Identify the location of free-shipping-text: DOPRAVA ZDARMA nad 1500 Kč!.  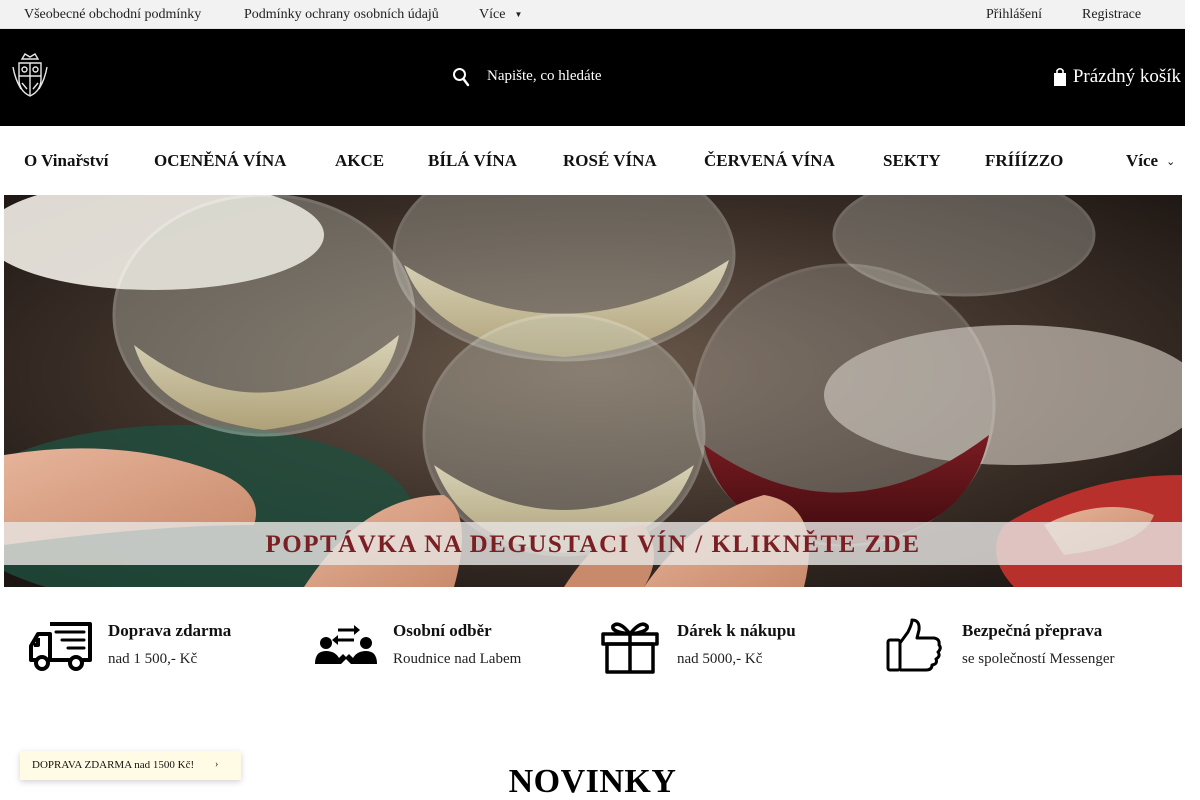
(113, 765).